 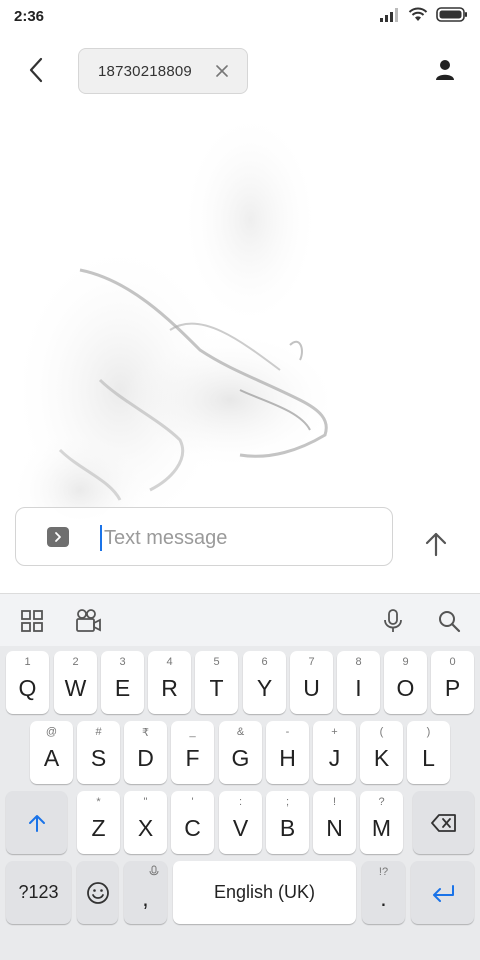 What do you see at coordinates (442, 892) in the screenshot?
I see `enter-key` at bounding box center [442, 892].